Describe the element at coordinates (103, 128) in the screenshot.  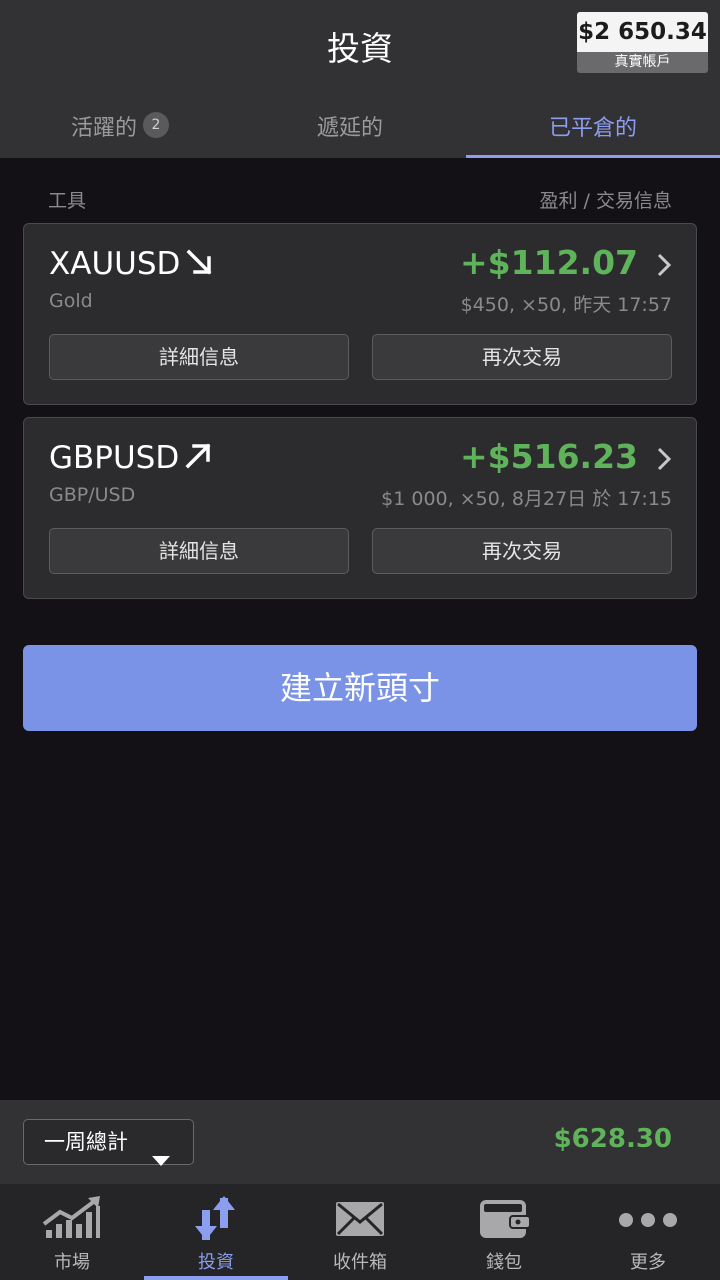
I see `tab-label: 活躍的` at that location.